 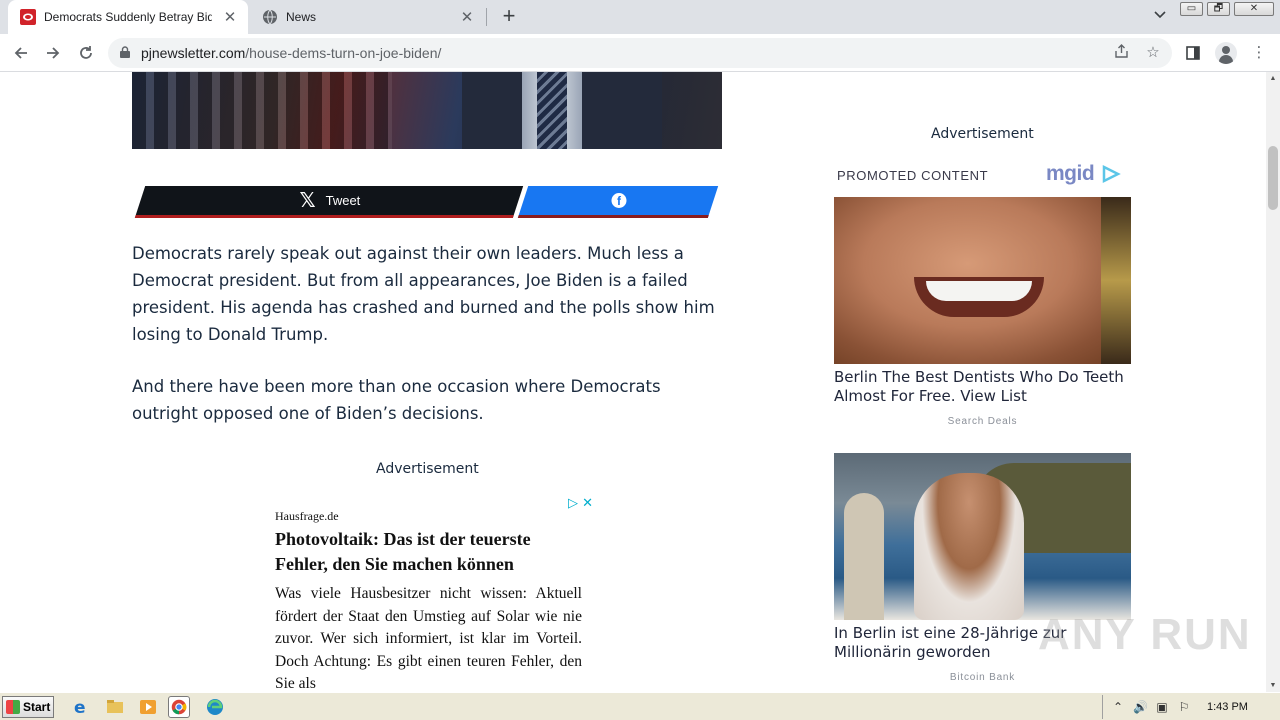 What do you see at coordinates (193, 53) in the screenshot?
I see `url-host: pjnewsletter.com` at bounding box center [193, 53].